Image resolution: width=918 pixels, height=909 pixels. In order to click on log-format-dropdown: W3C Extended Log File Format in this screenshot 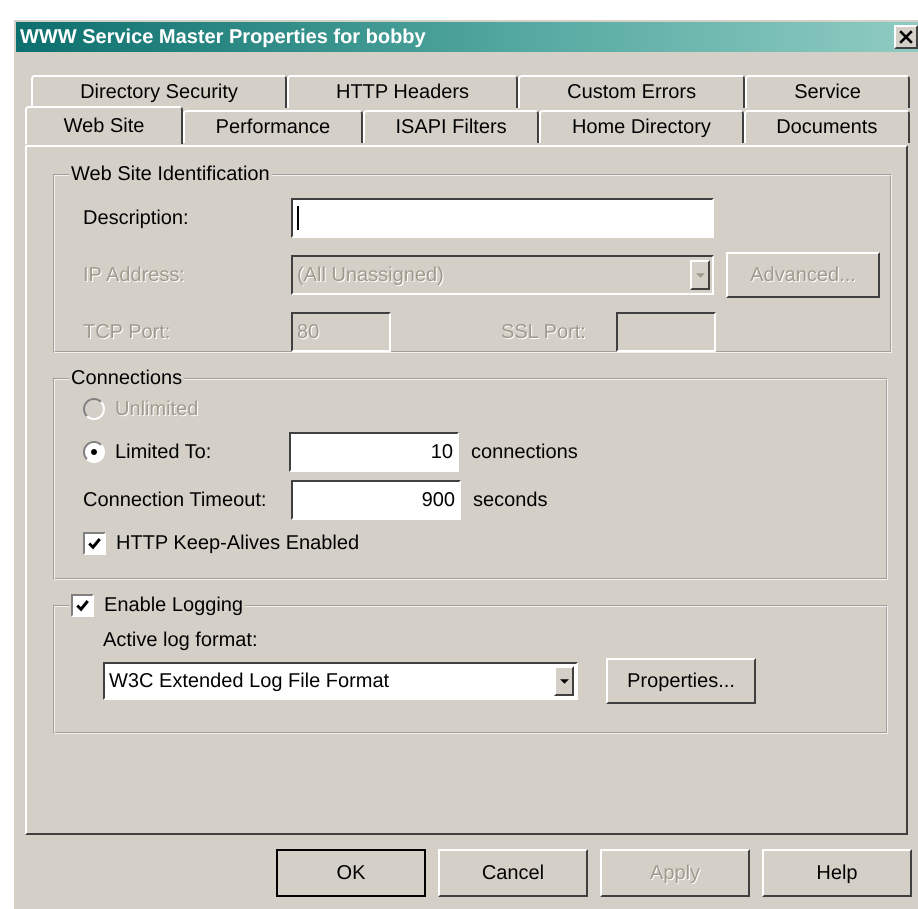, I will do `click(340, 681)`.